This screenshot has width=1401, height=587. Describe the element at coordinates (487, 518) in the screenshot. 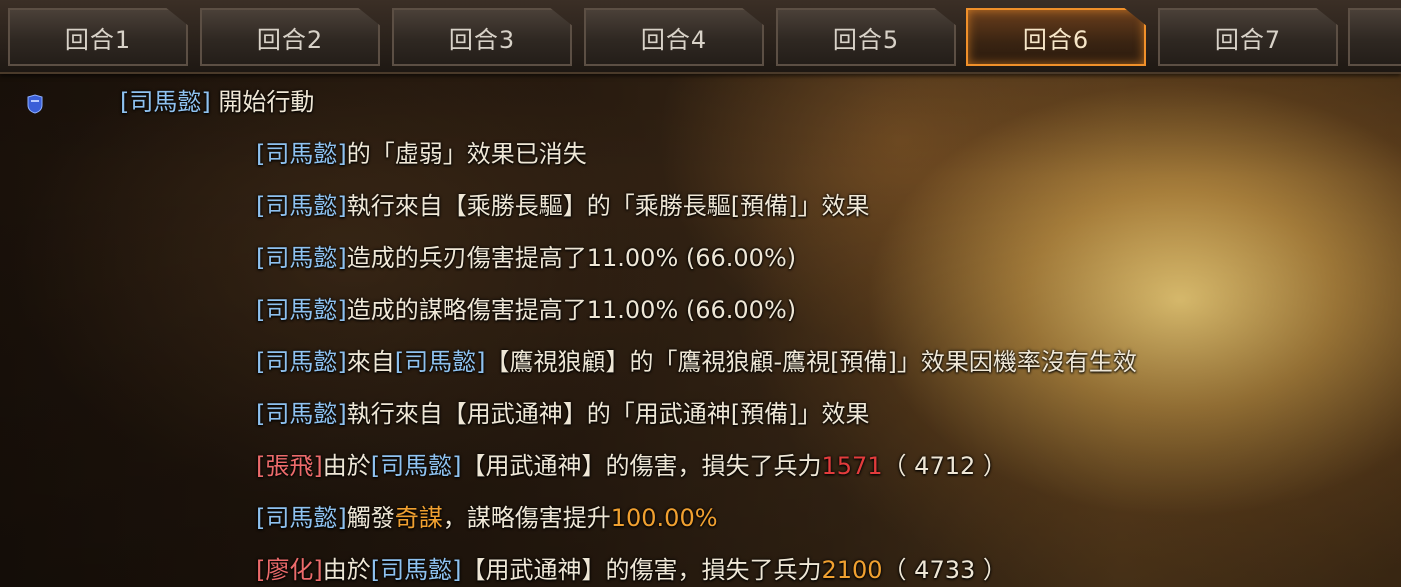

I see `log-line: [司馬懿]觸發奇謀，謀略傷害提升100.00%` at that location.